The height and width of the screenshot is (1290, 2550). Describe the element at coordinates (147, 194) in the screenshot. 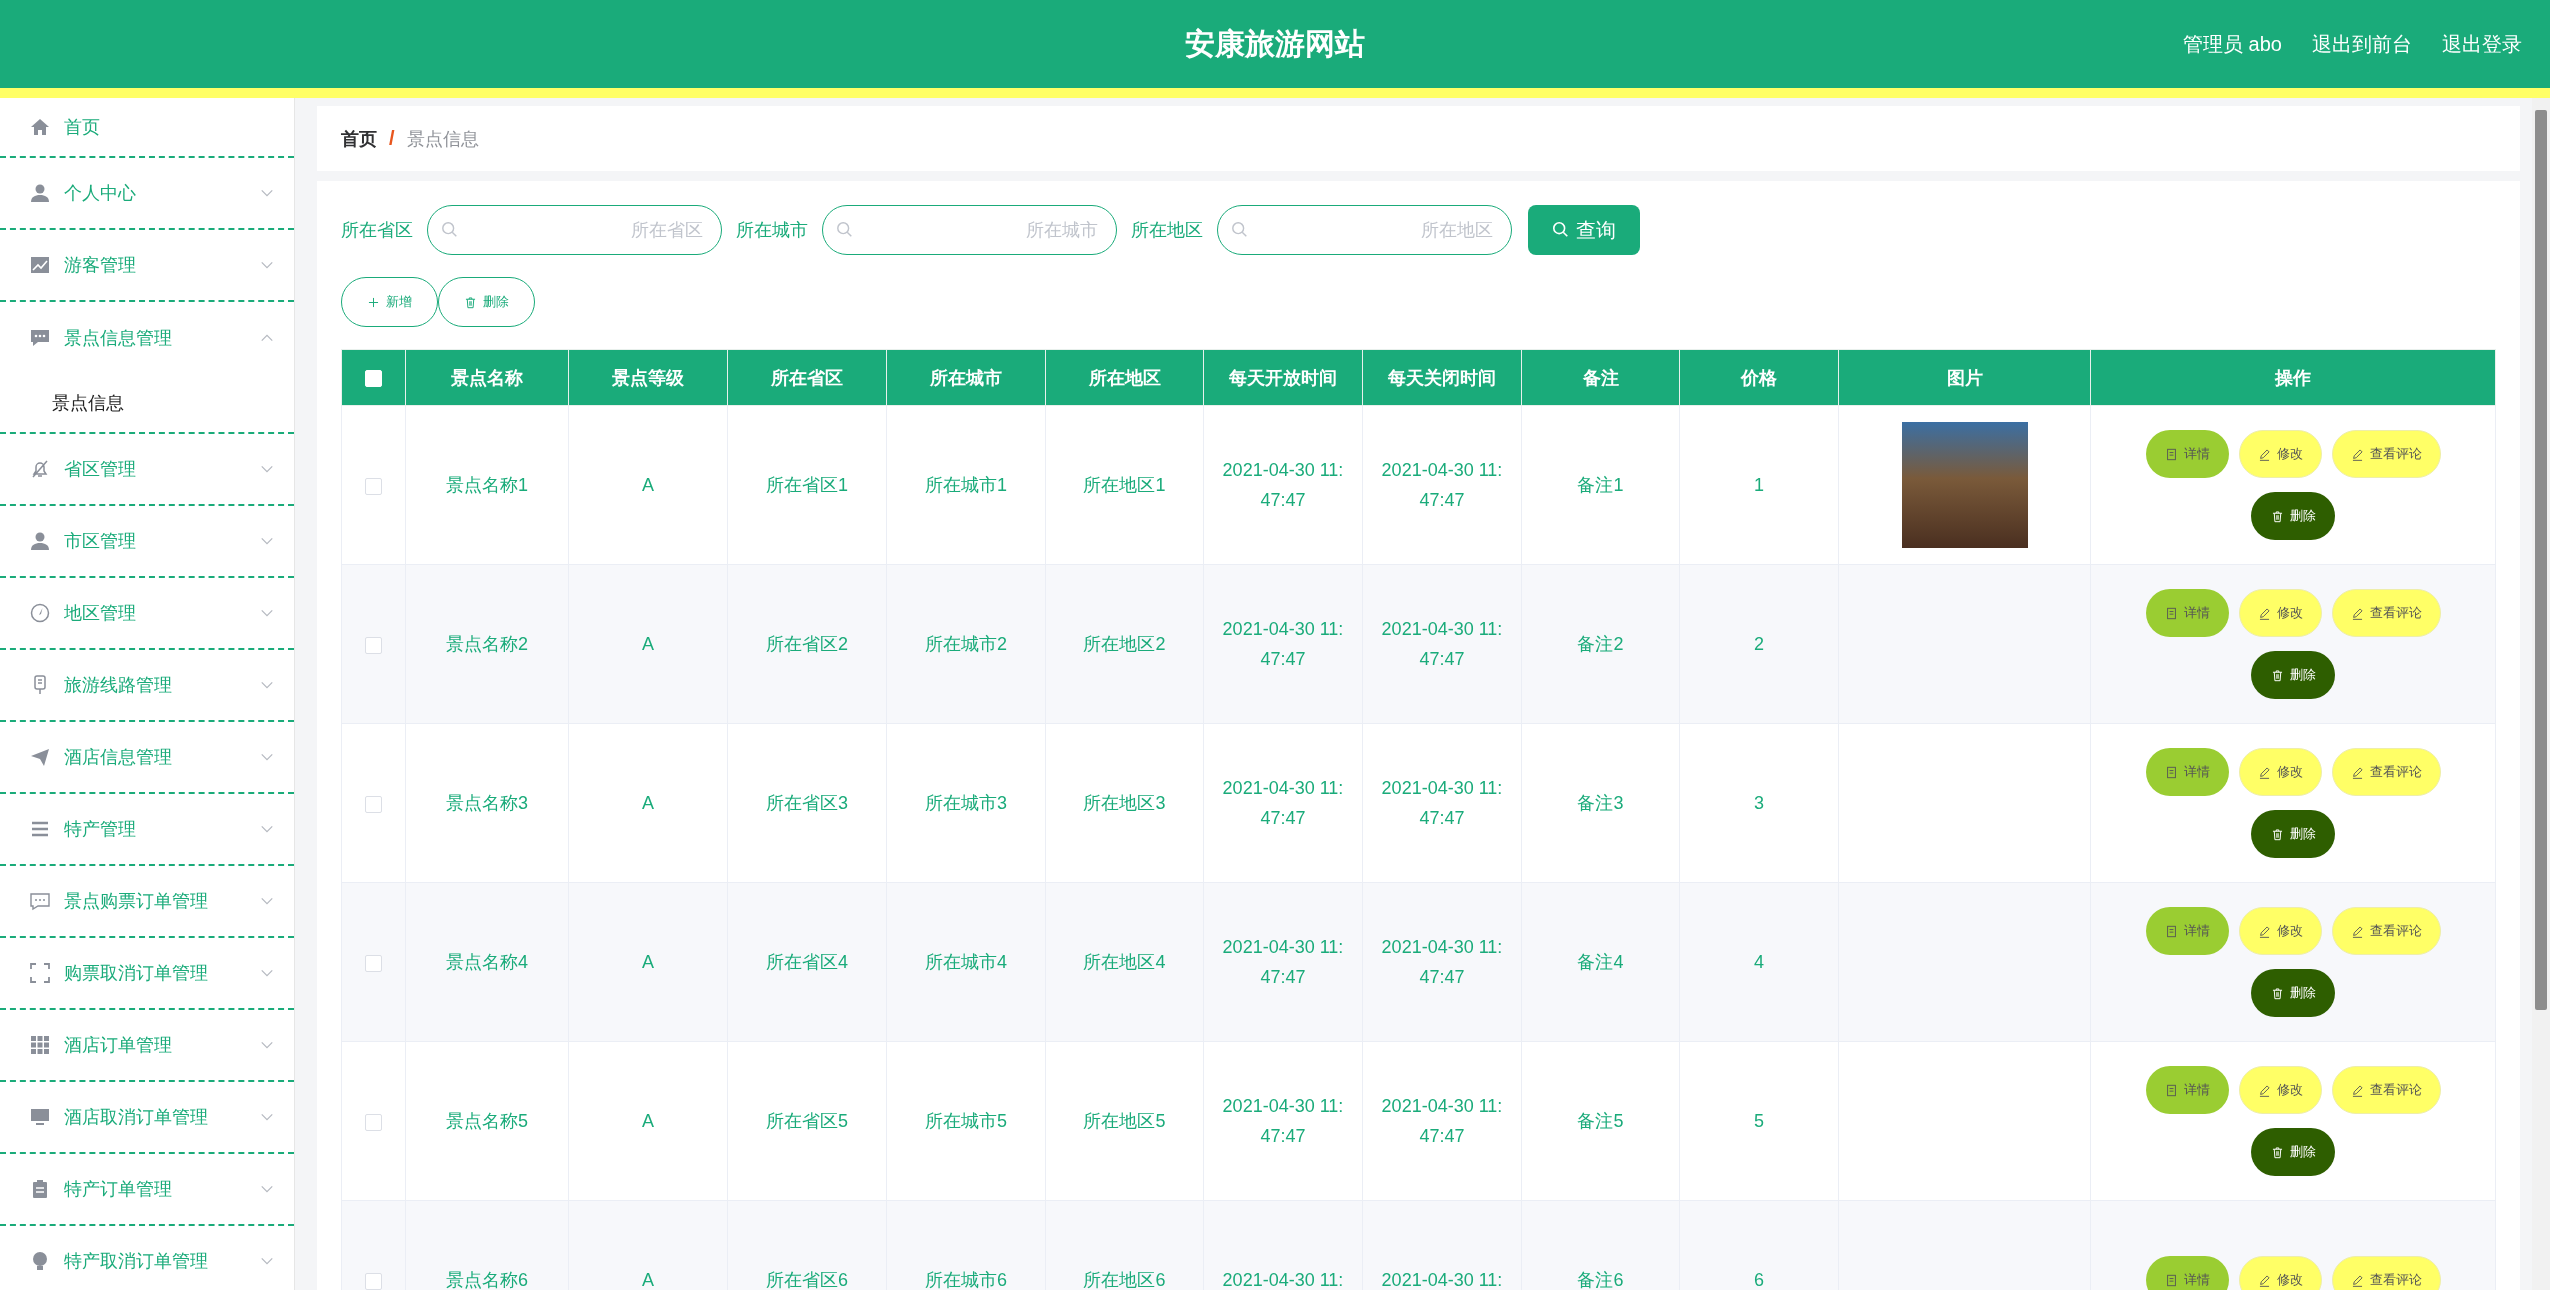

I see `sidebar-item: 个人中心` at that location.